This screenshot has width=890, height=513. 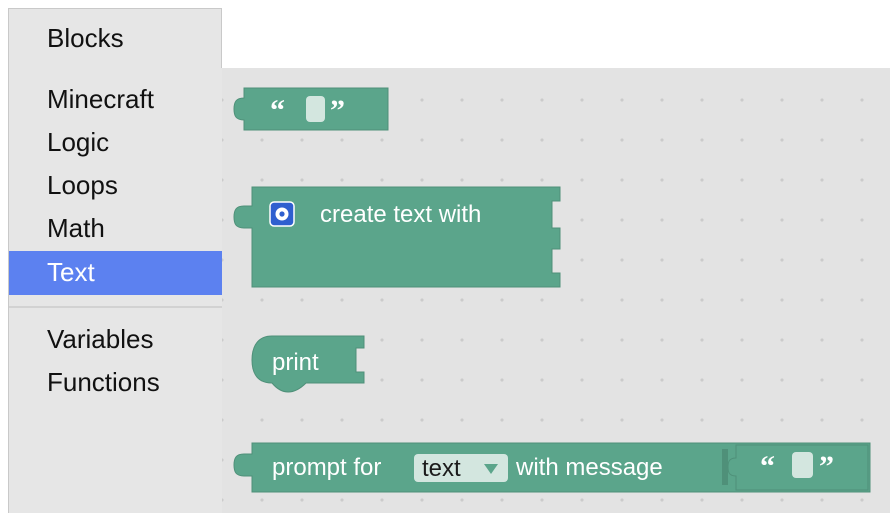 What do you see at coordinates (100, 99) in the screenshot?
I see `category-label: Minecraft` at bounding box center [100, 99].